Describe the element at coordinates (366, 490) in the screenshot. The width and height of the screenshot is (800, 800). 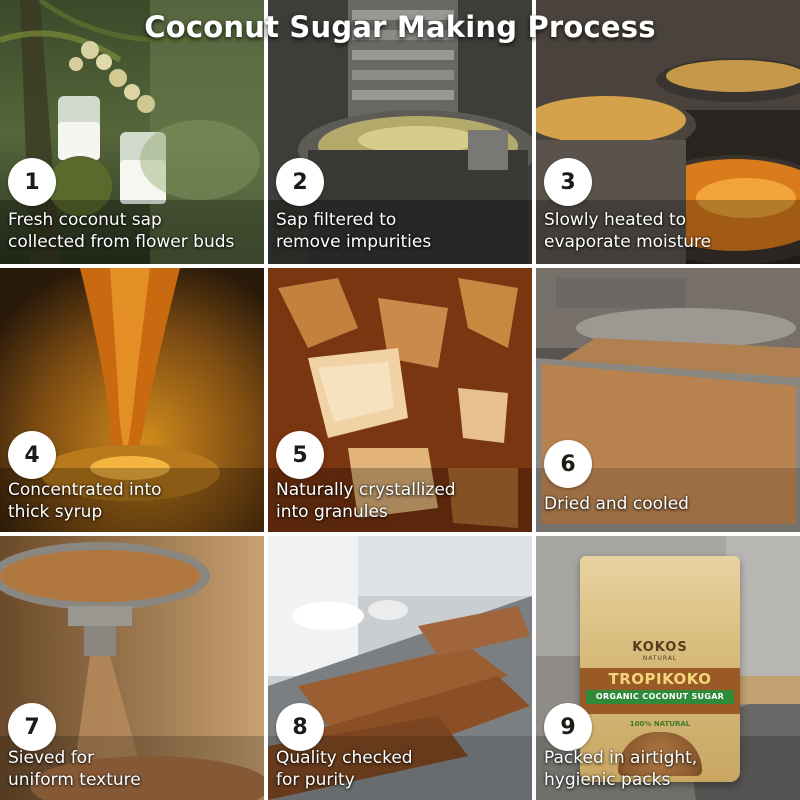
I see `step-5-caption-line-1: Naturally crystallized` at that location.